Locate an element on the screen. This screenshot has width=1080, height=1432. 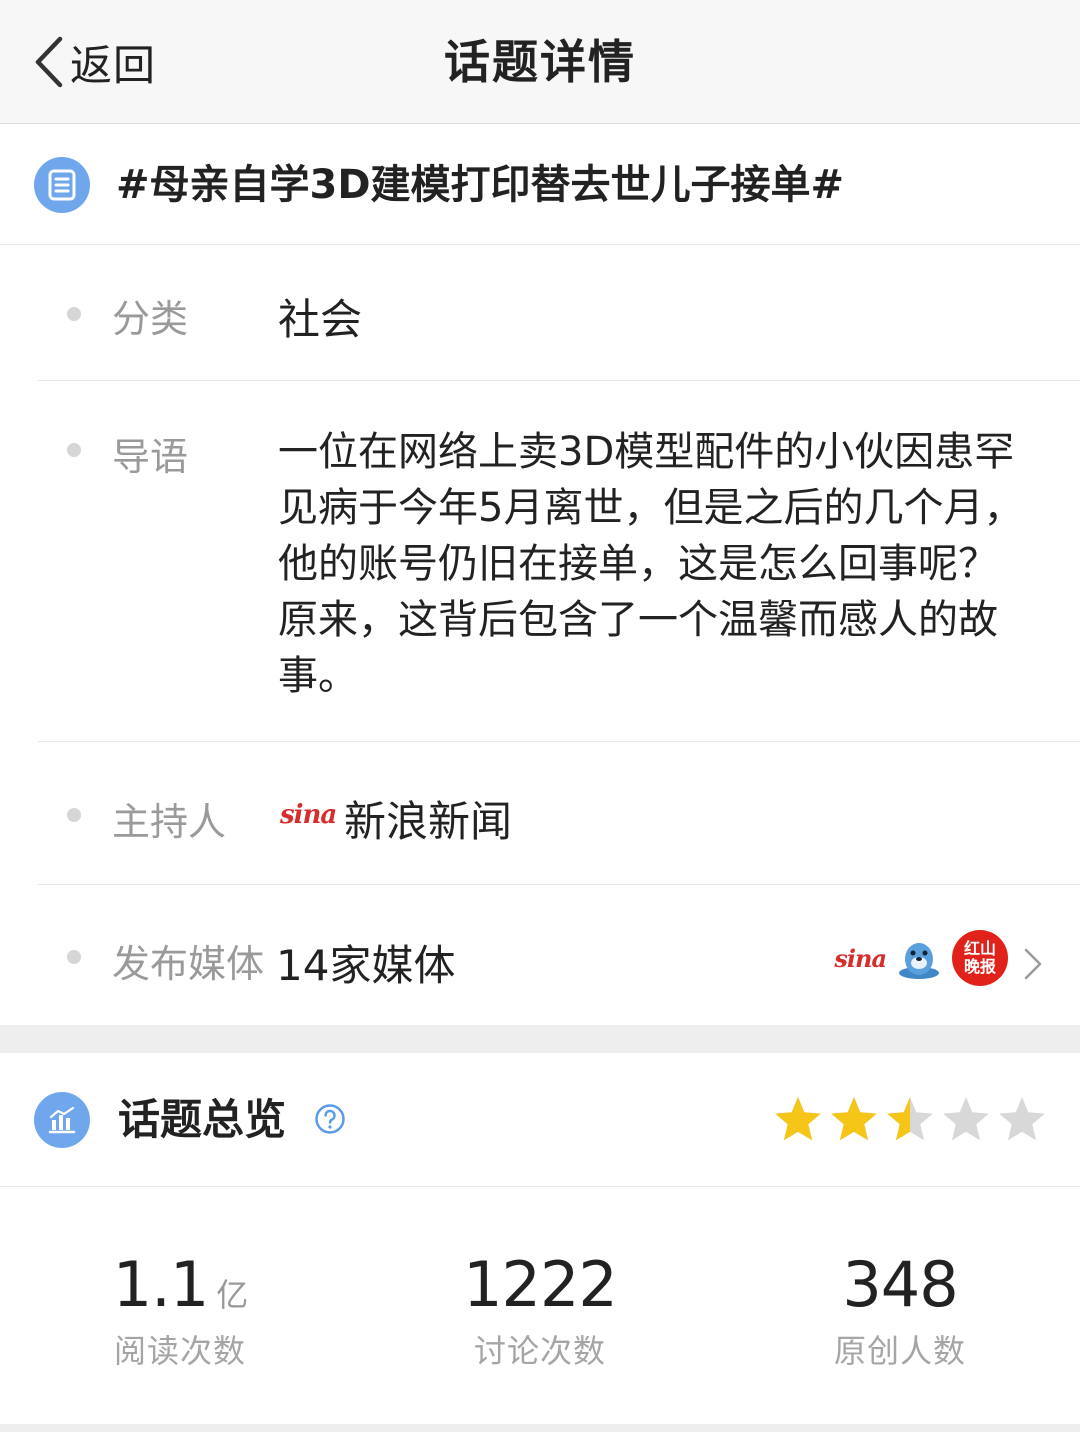
stat-label: 原创人数 is located at coordinates (899, 1351).